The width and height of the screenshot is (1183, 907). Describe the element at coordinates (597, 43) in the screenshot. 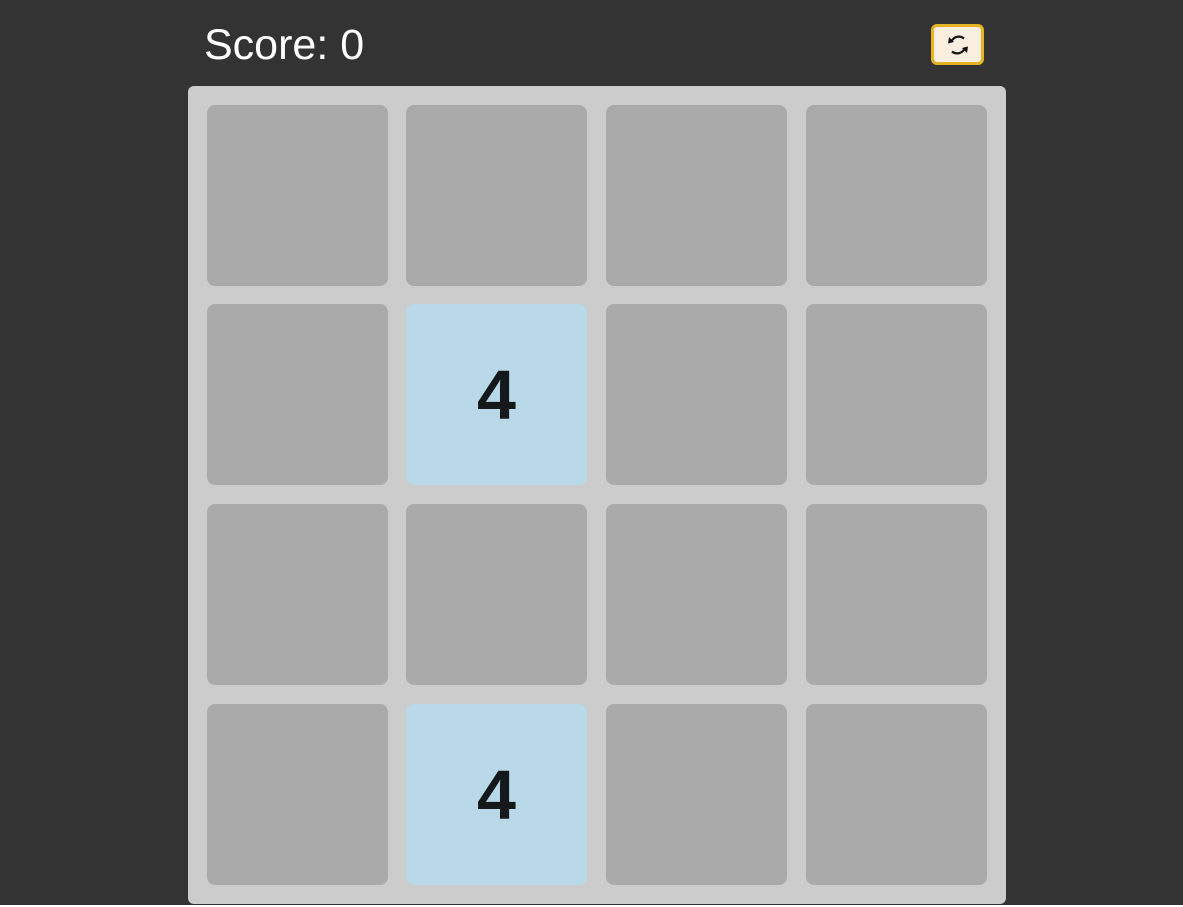

I see `game-header: Score: 0` at that location.